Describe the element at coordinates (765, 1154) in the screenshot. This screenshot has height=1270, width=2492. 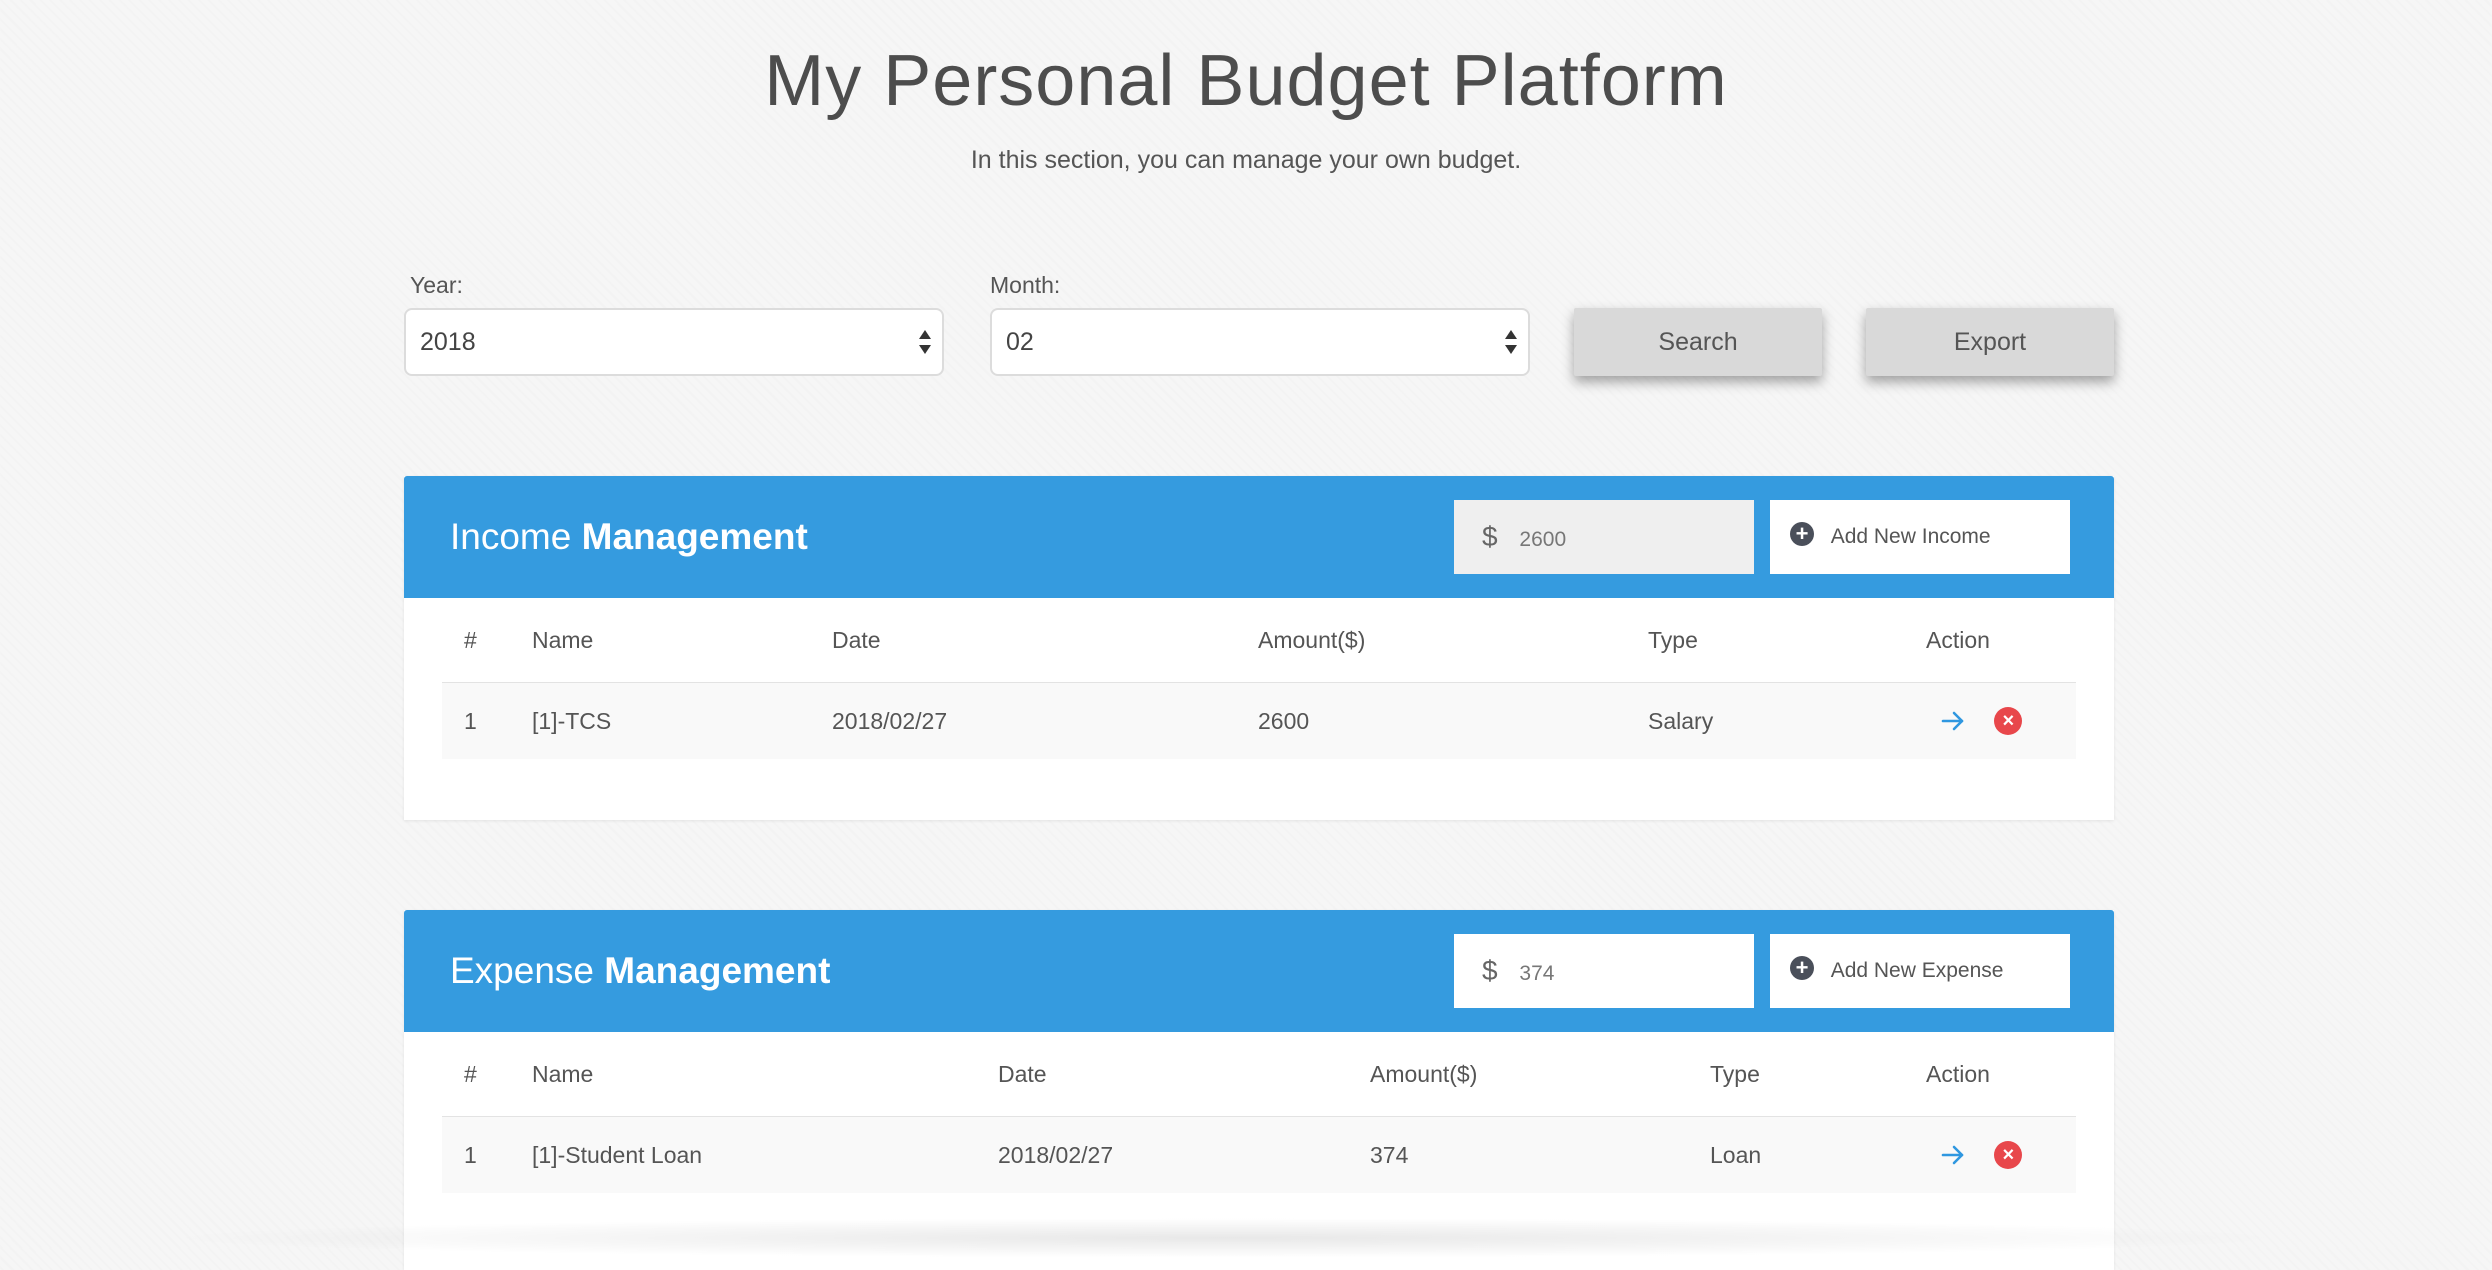
I see `row-name: [1]-Student Loan` at that location.